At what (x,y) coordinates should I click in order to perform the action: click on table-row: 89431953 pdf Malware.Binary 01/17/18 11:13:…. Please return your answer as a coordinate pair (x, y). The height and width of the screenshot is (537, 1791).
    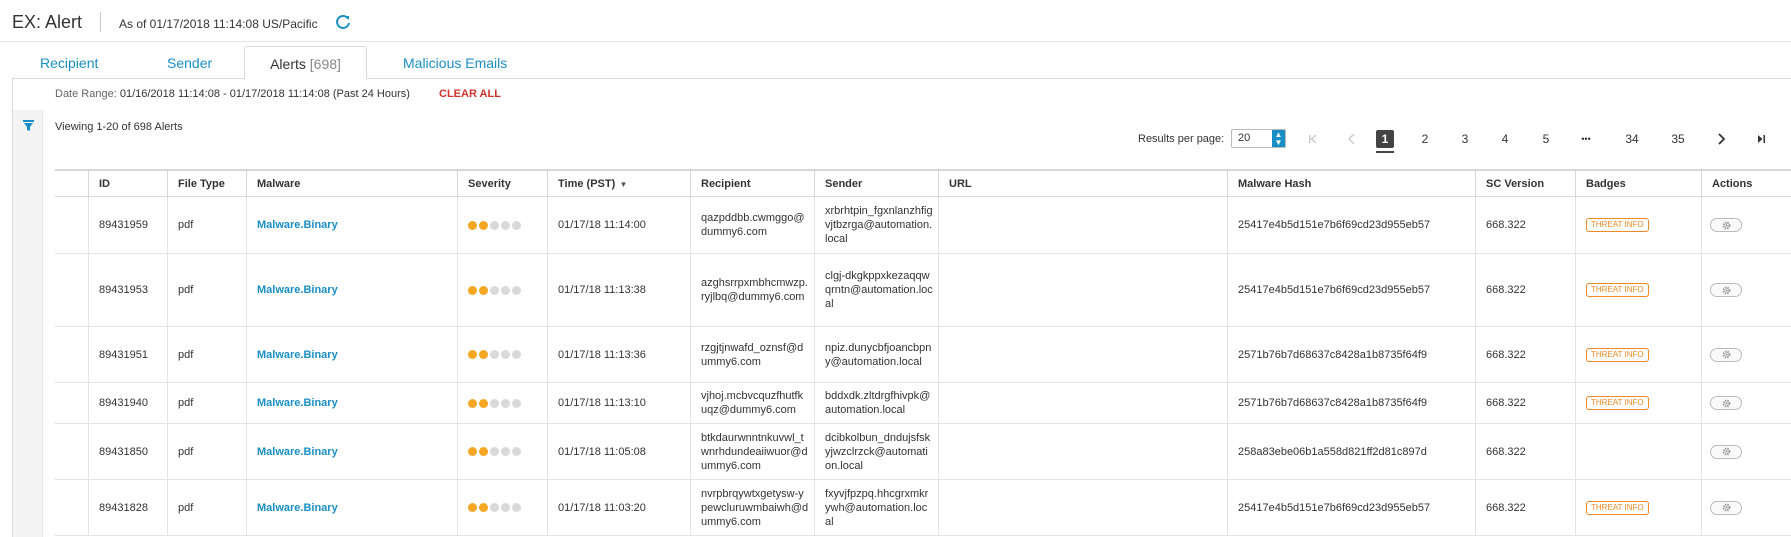
    Looking at the image, I should click on (923, 290).